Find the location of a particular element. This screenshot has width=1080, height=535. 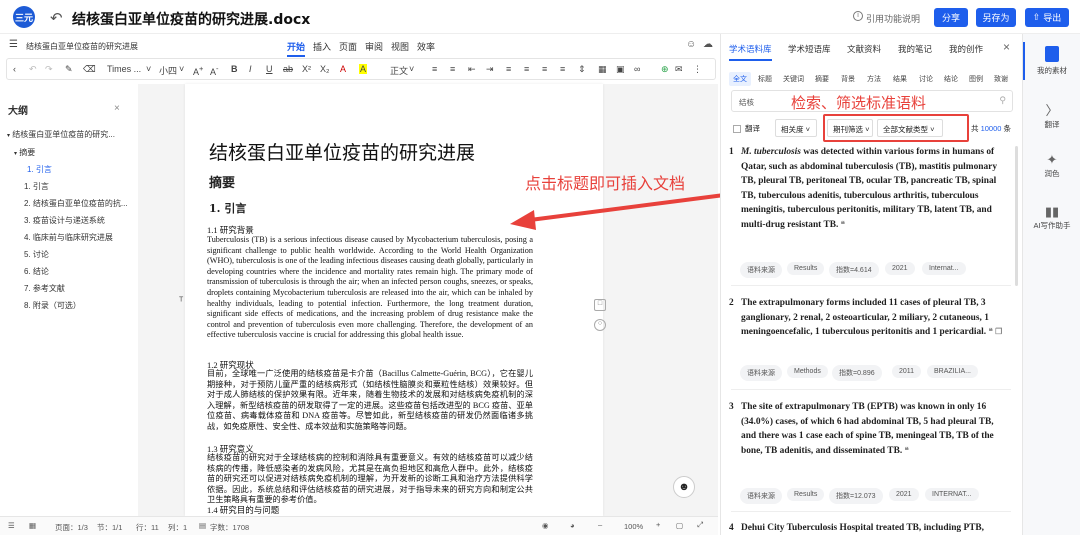

link-icon: ∞ is located at coordinates (637, 69).